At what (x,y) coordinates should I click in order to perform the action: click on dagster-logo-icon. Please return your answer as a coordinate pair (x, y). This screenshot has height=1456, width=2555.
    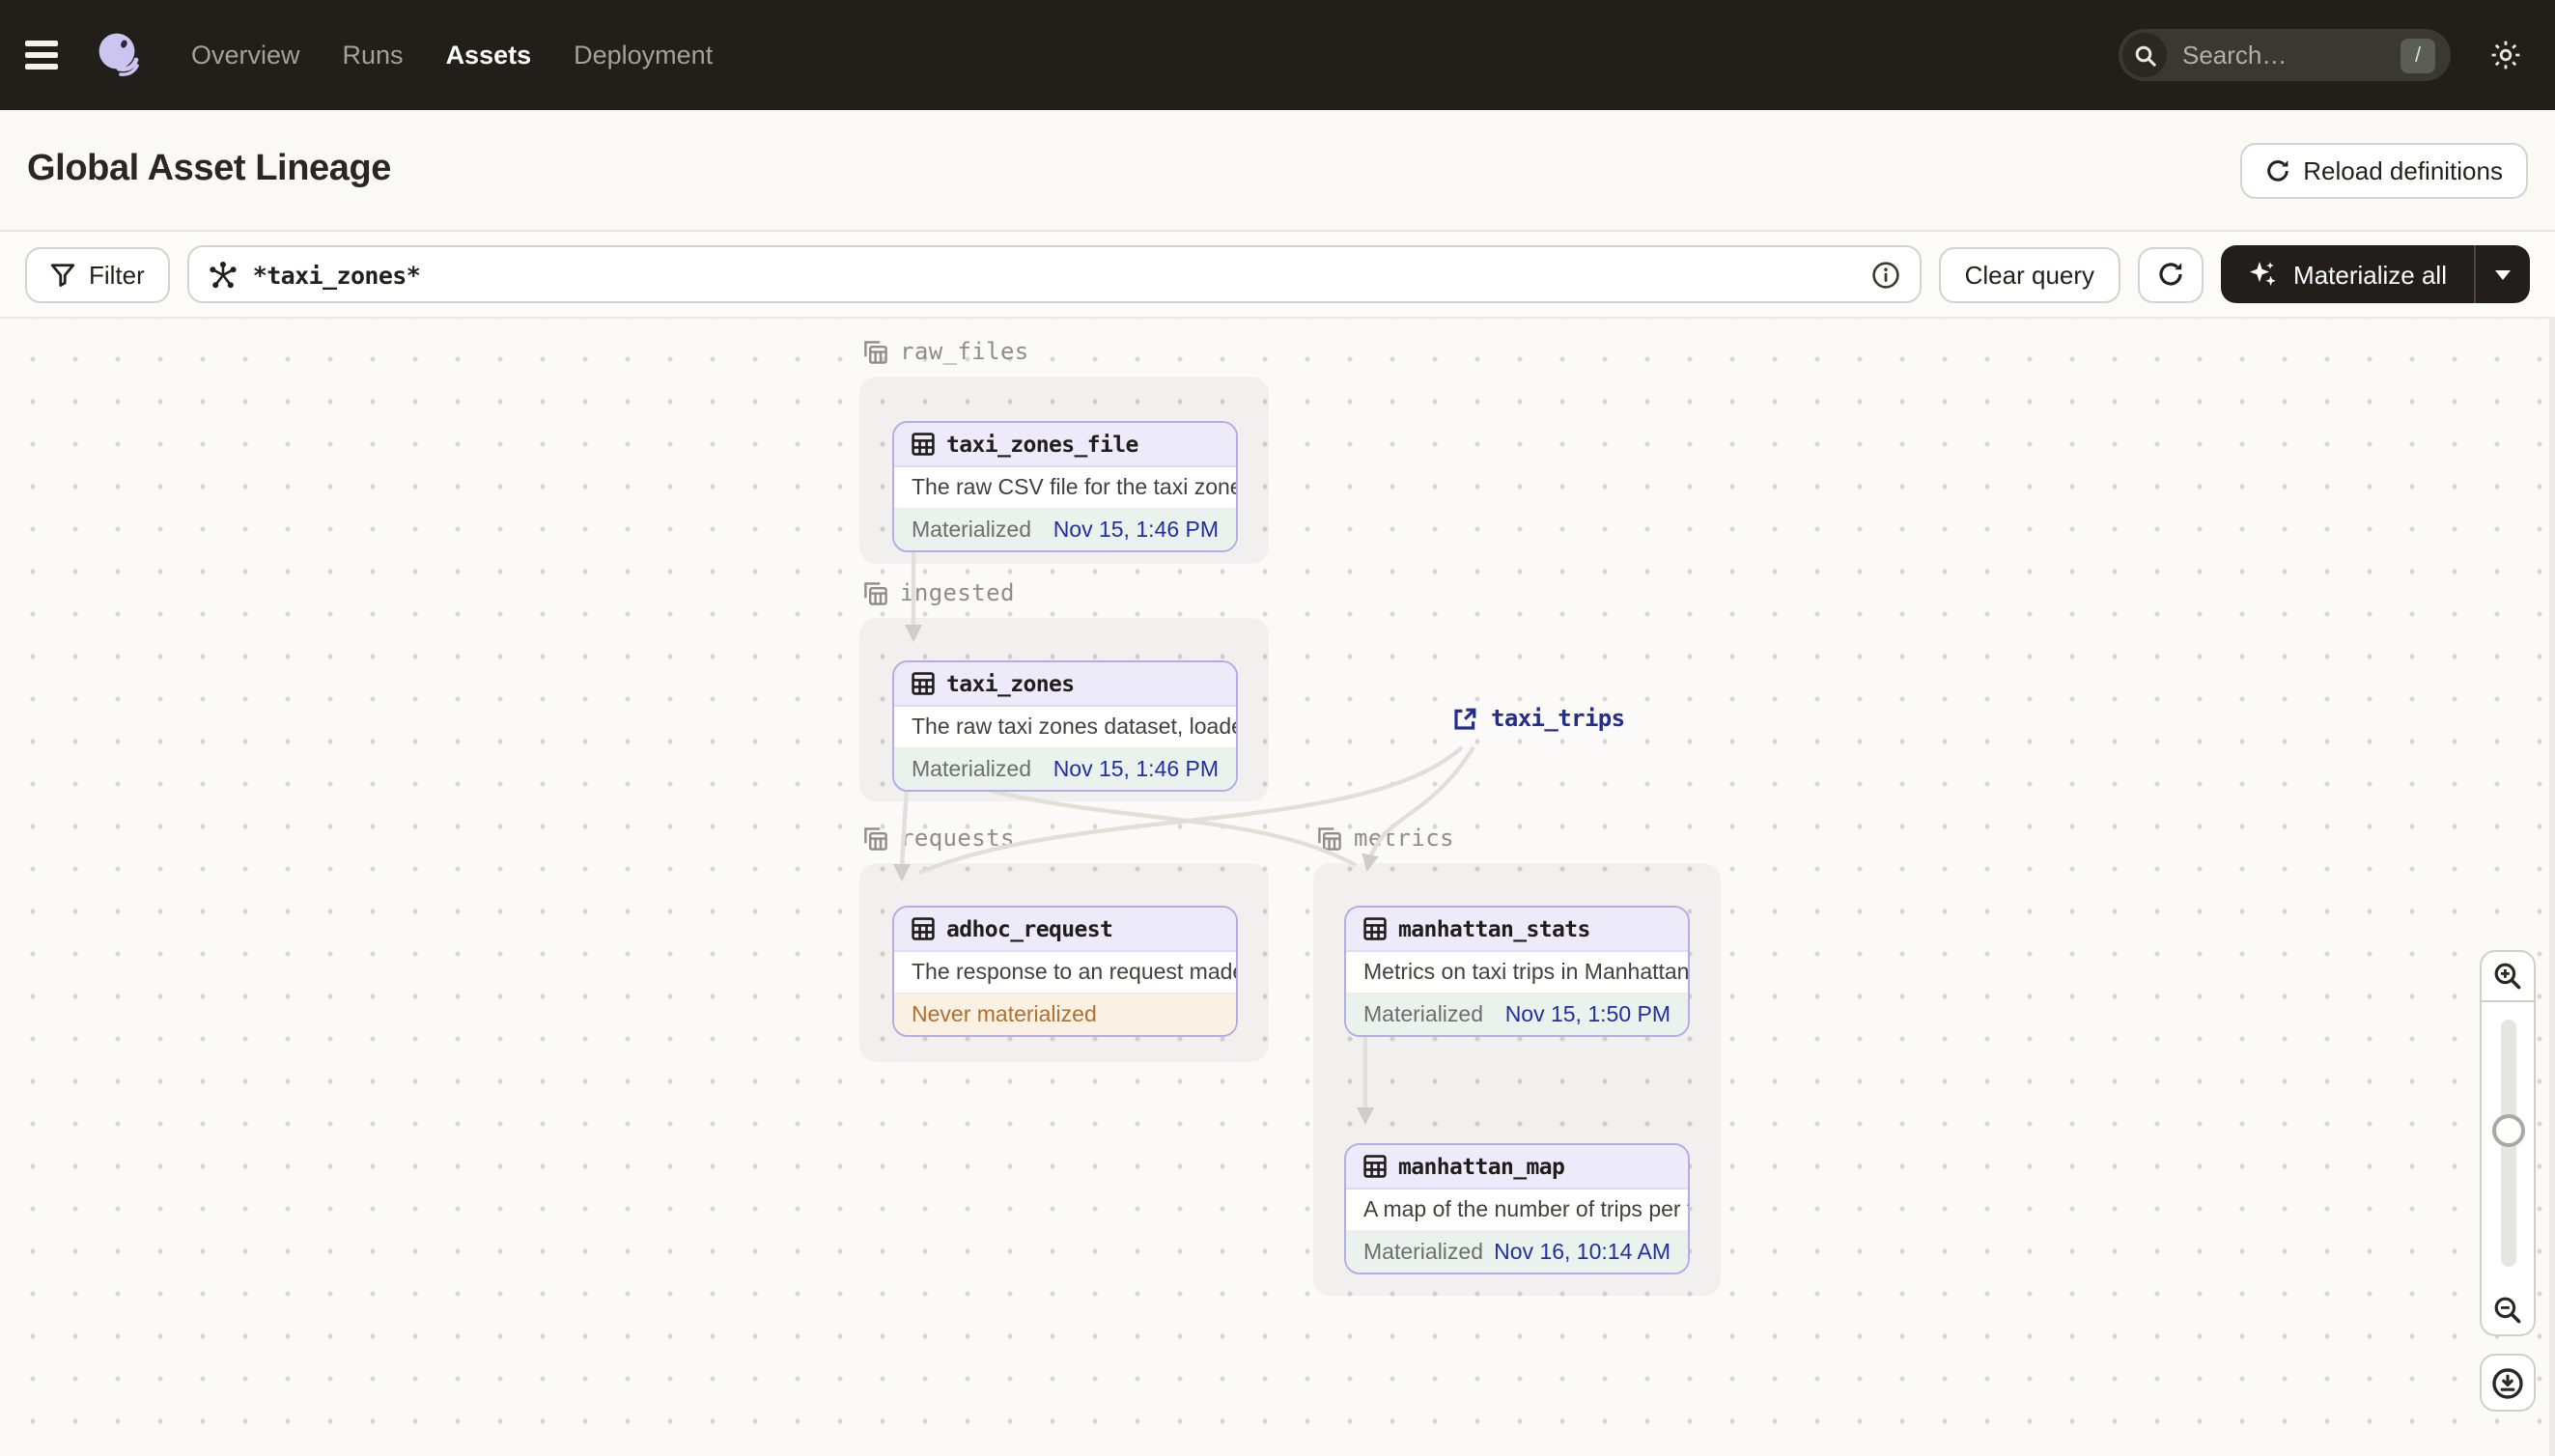
    Looking at the image, I should click on (120, 55).